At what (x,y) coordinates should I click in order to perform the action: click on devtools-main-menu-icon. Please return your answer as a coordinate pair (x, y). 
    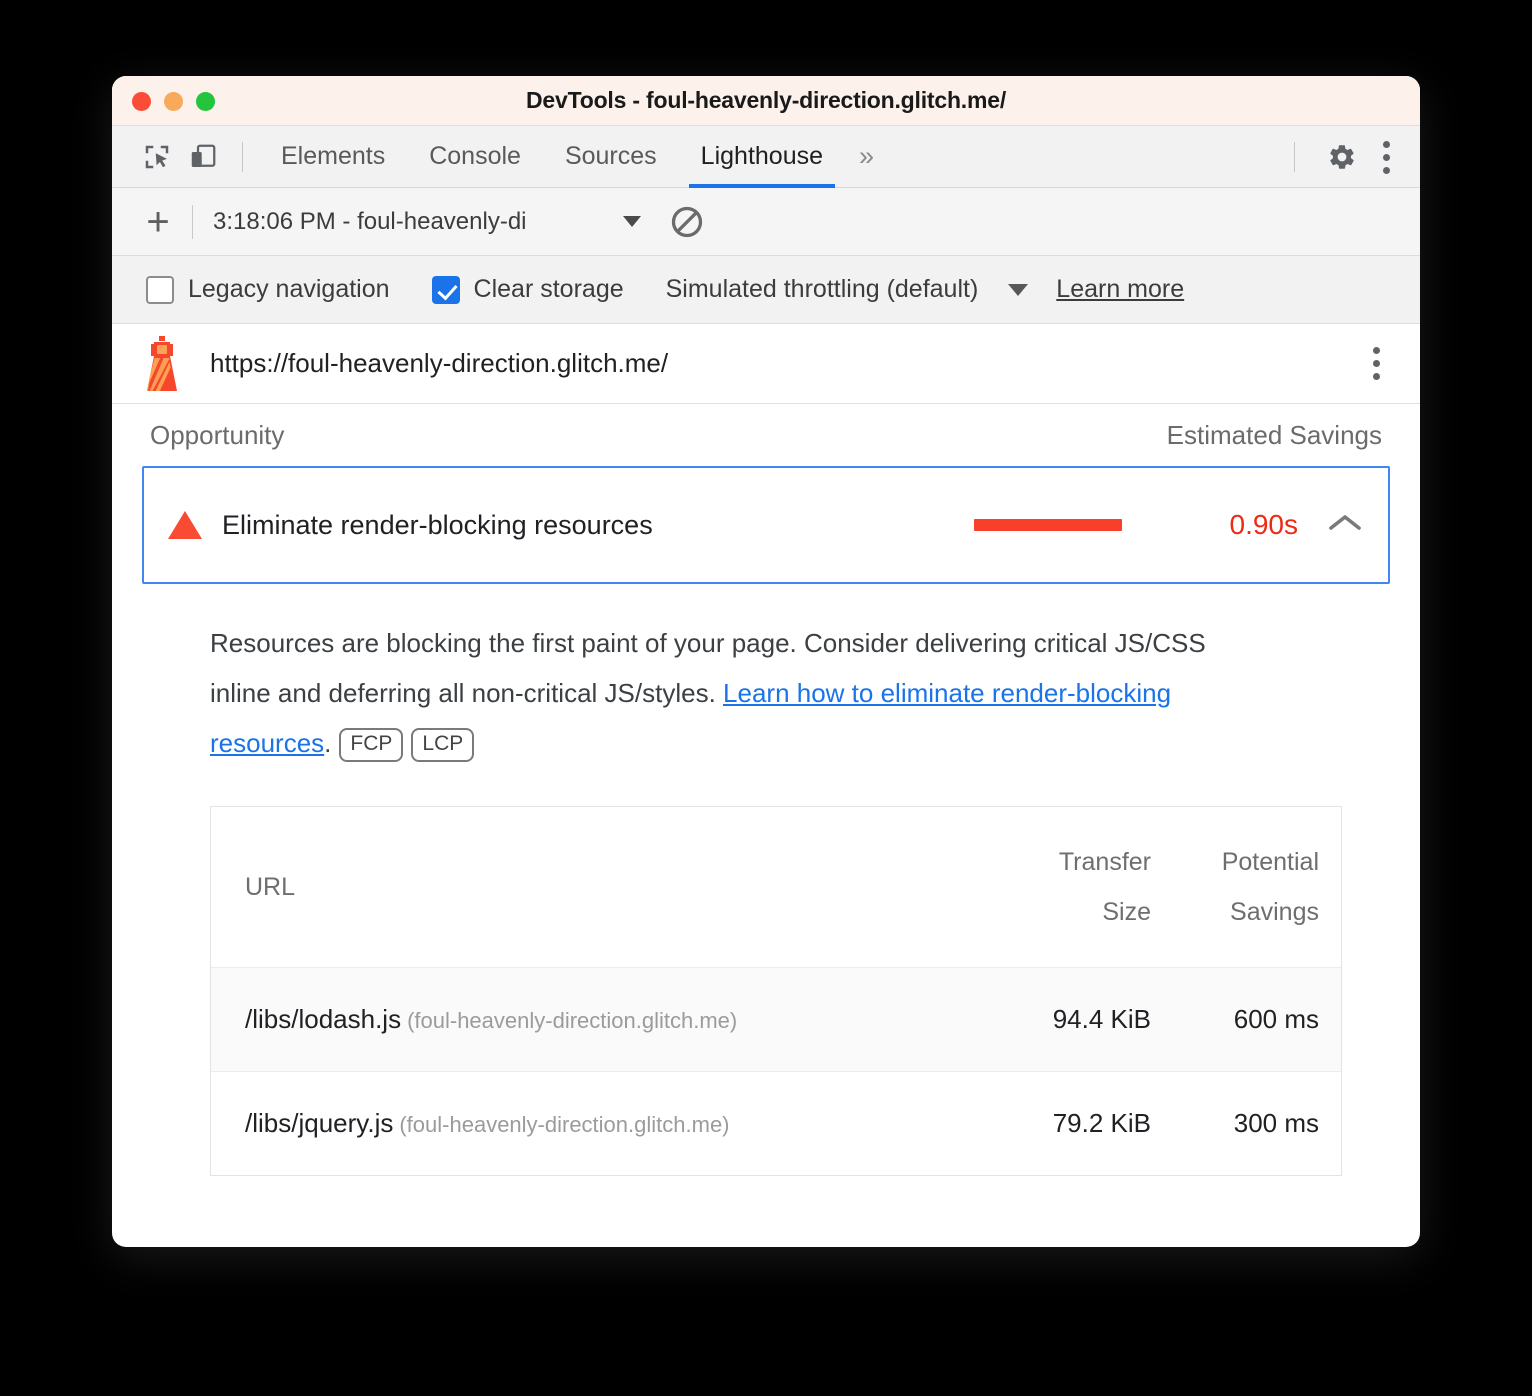
    Looking at the image, I should click on (1386, 157).